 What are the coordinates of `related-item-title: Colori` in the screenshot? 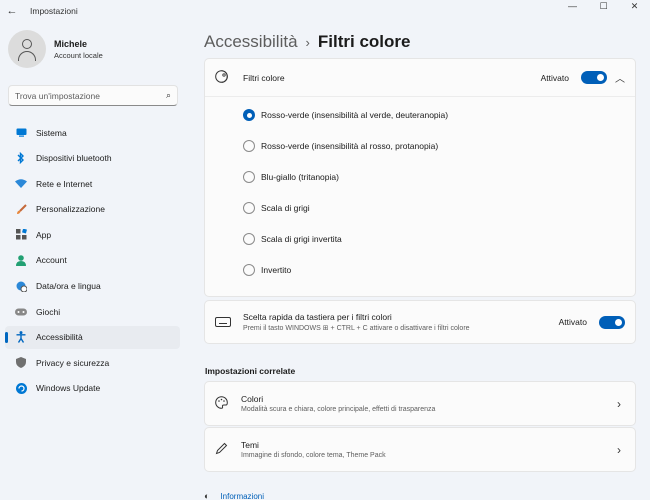 It's located at (252, 399).